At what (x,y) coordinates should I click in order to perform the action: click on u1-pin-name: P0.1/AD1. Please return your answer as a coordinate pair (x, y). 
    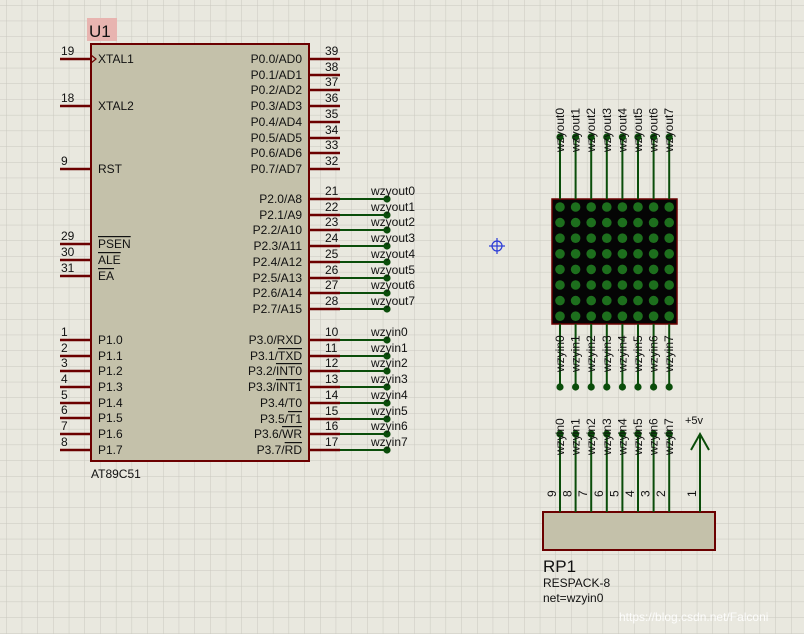
    Looking at the image, I should click on (277, 75).